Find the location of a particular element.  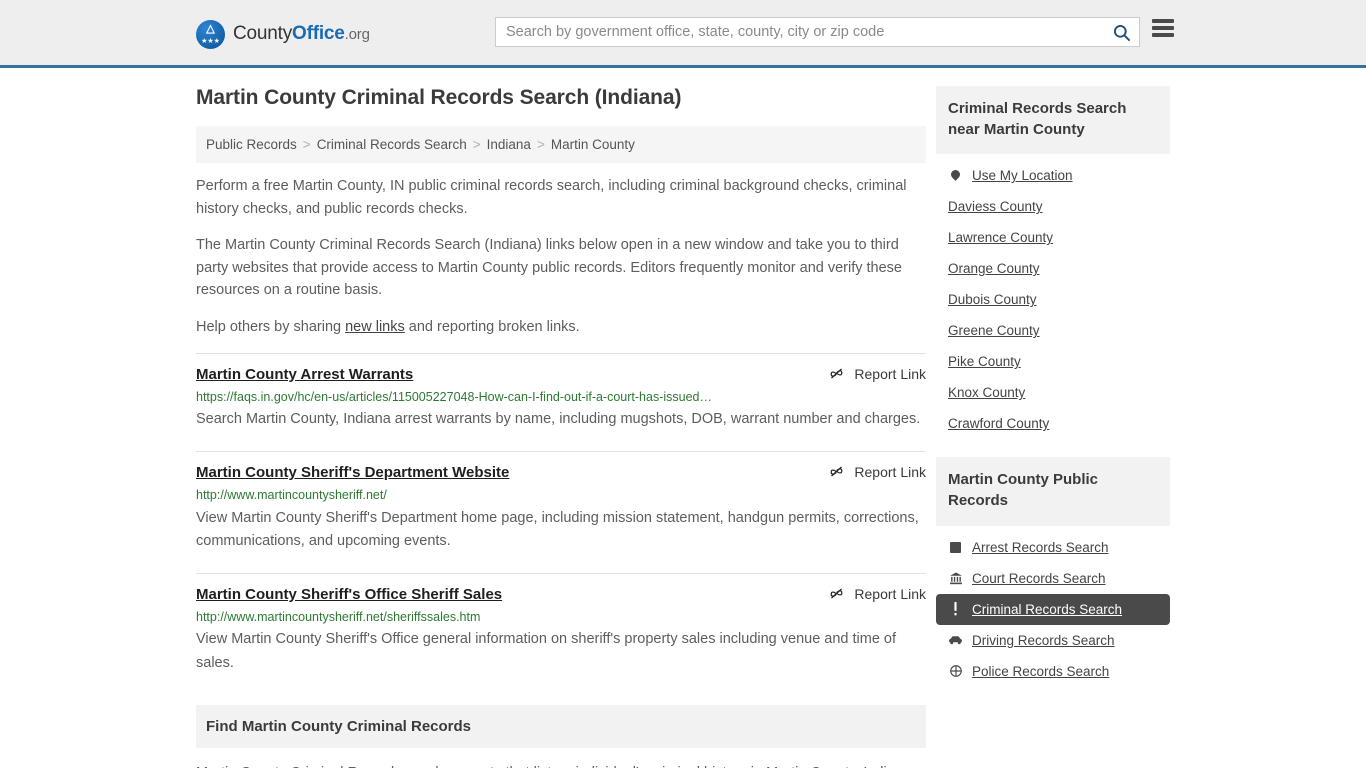

sidebar-link-label: Police Records Search is located at coordinates (1040, 671).